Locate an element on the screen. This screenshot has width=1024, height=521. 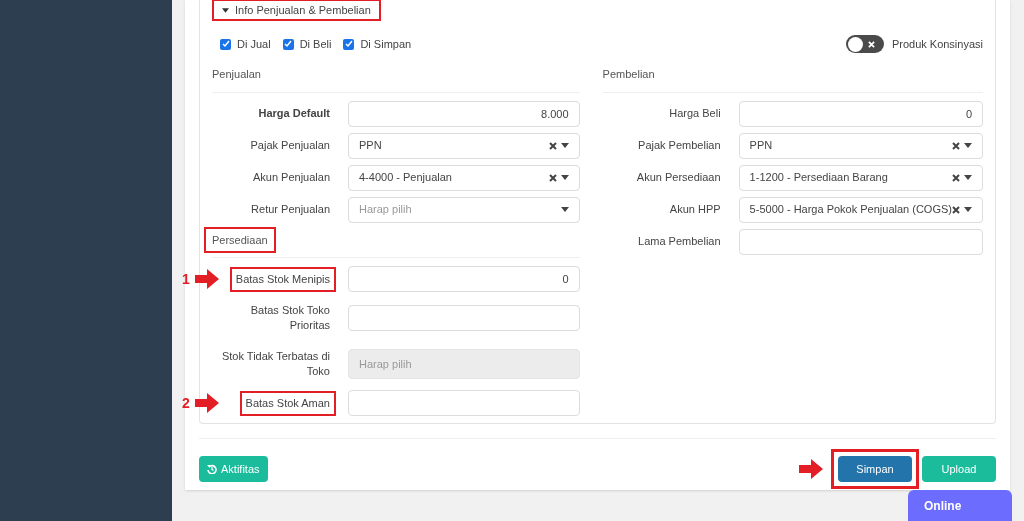
input-field: 8.000 is located at coordinates (464, 113).